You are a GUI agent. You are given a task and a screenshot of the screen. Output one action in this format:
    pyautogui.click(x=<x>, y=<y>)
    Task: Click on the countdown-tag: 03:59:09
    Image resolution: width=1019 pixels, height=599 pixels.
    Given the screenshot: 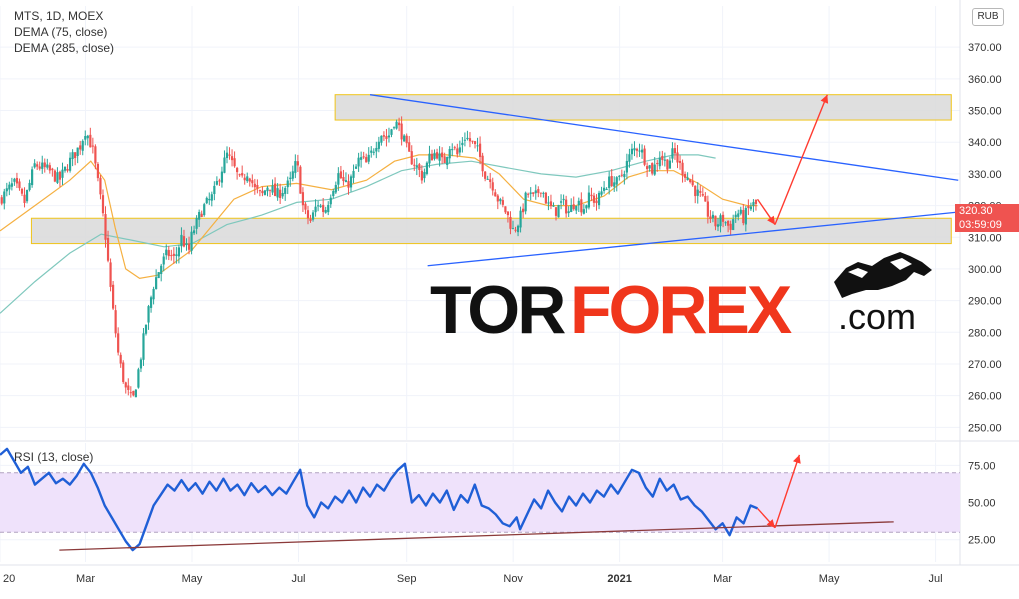 What is the action you would take?
    pyautogui.click(x=987, y=225)
    